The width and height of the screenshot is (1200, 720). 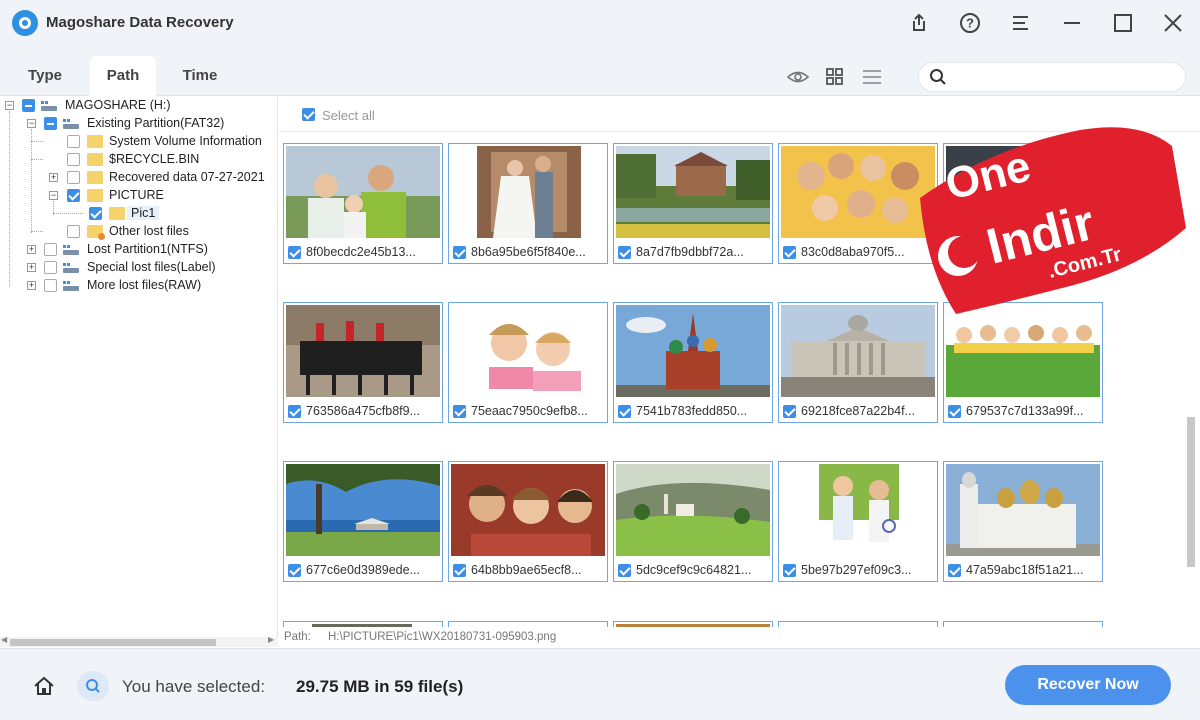 I want to click on minimize-icon, so click(x=1072, y=23).